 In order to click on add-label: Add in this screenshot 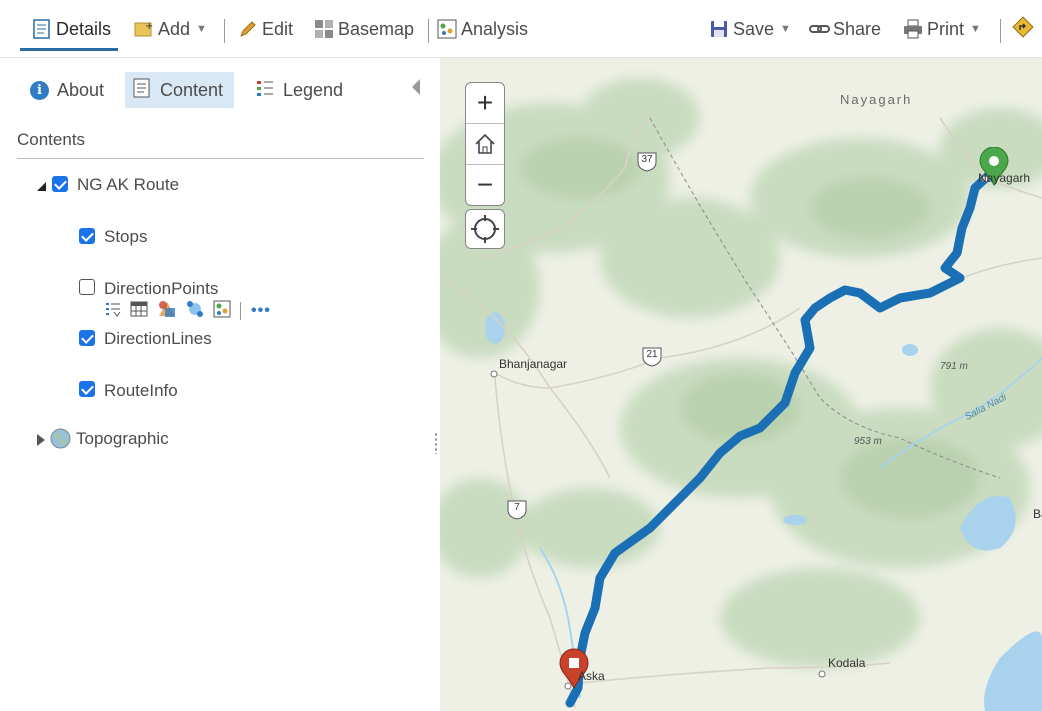, I will do `click(174, 28)`.